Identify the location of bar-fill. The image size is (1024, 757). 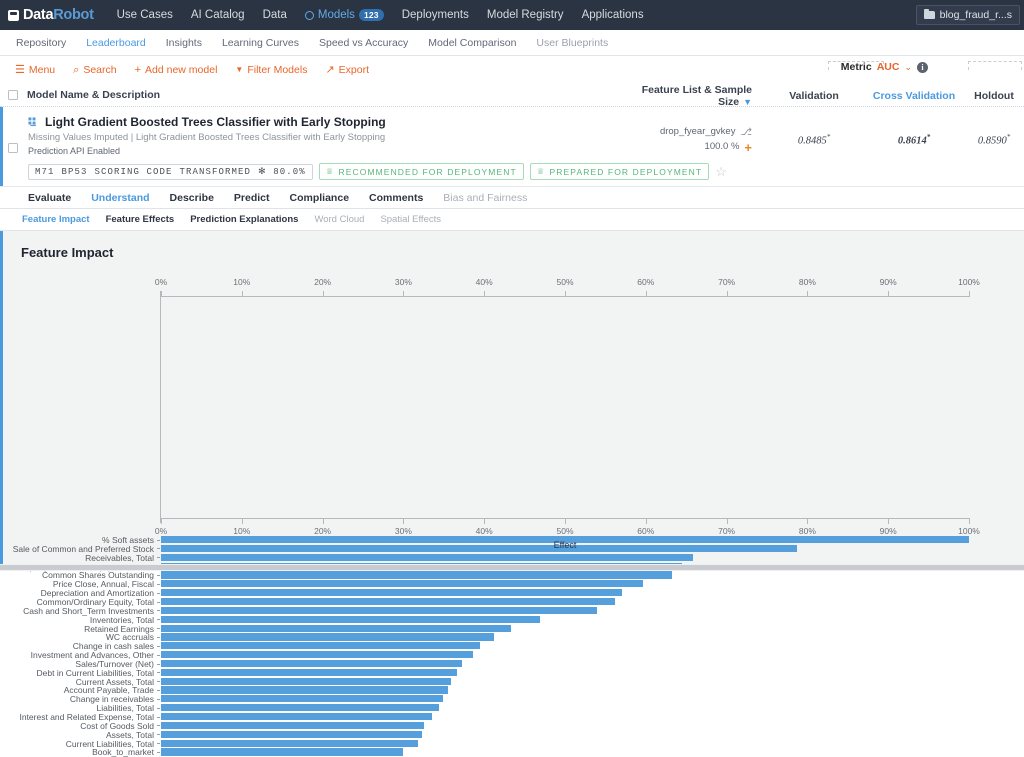
(350, 619).